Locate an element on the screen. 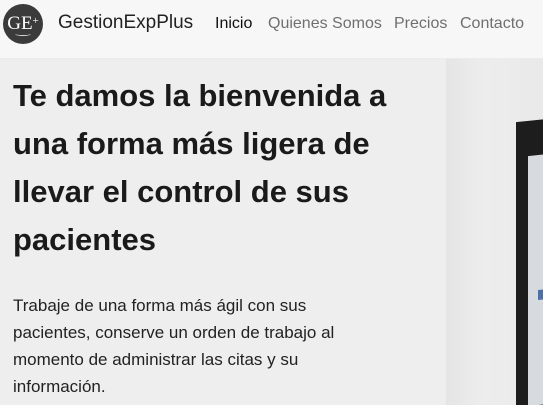 The image size is (543, 405). nav-link-precios: Precios is located at coordinates (420, 24).